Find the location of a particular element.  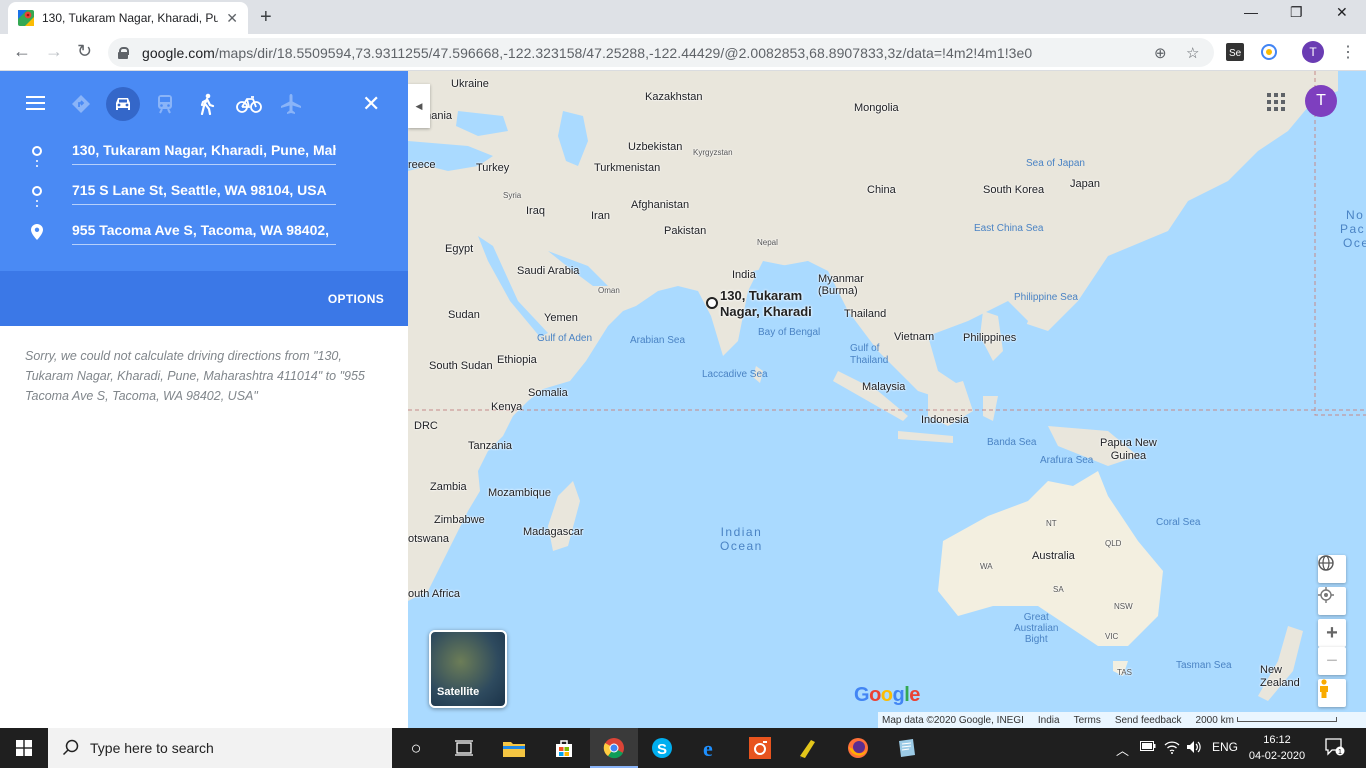

map-label: Nepal is located at coordinates (767, 242).